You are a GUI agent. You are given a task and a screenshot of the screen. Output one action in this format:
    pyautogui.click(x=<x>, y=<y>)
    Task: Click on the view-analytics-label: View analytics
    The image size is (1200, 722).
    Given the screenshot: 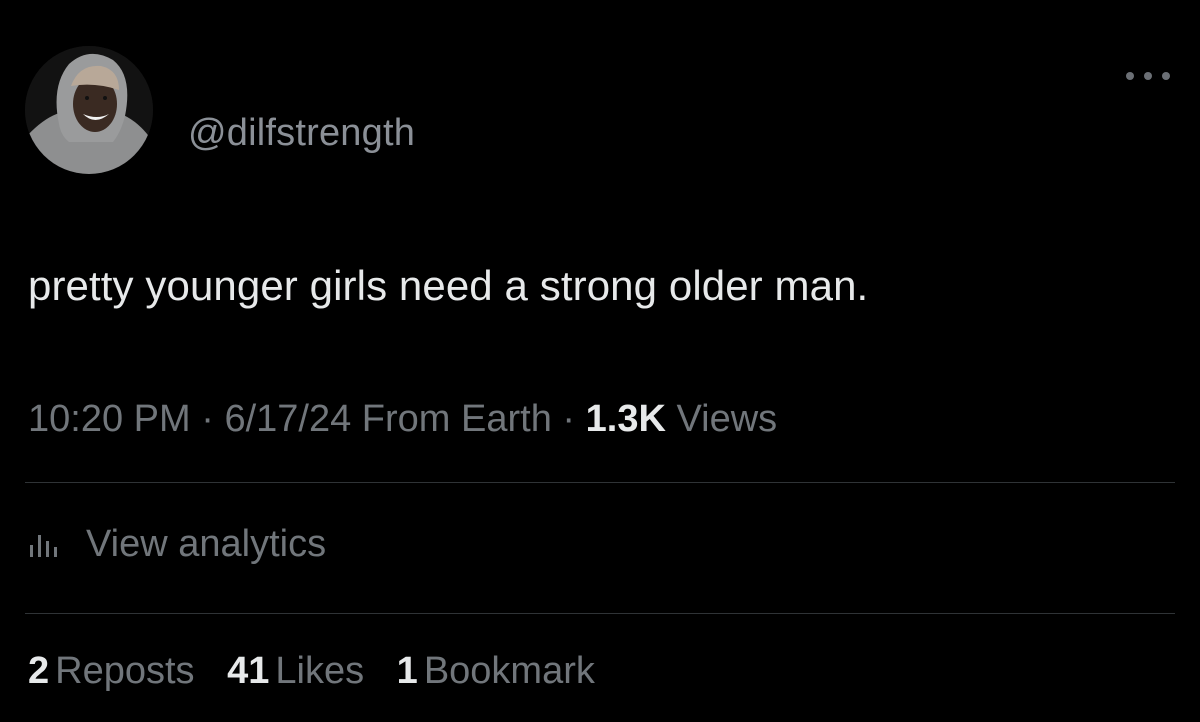 What is the action you would take?
    pyautogui.click(x=206, y=543)
    